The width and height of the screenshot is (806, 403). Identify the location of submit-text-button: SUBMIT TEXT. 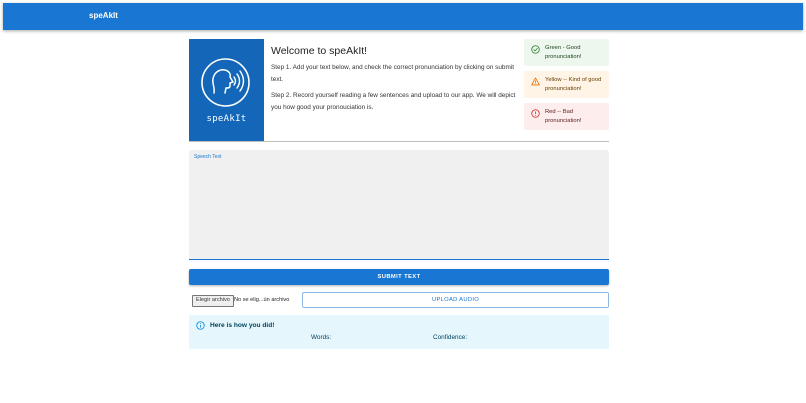
(399, 277).